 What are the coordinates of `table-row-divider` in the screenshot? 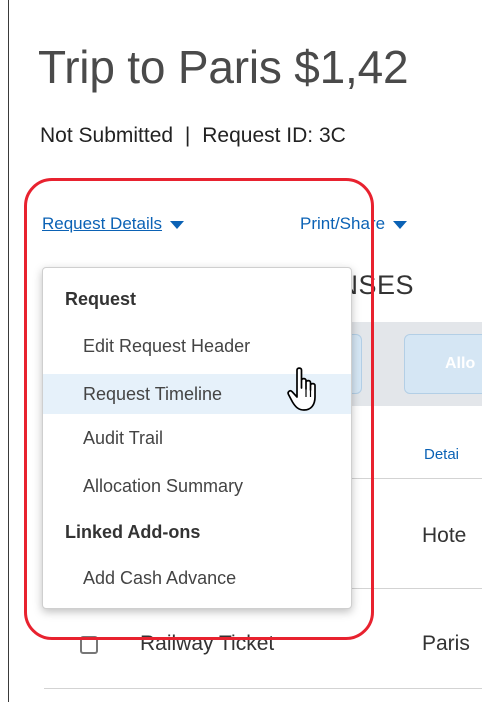 It's located at (263, 688).